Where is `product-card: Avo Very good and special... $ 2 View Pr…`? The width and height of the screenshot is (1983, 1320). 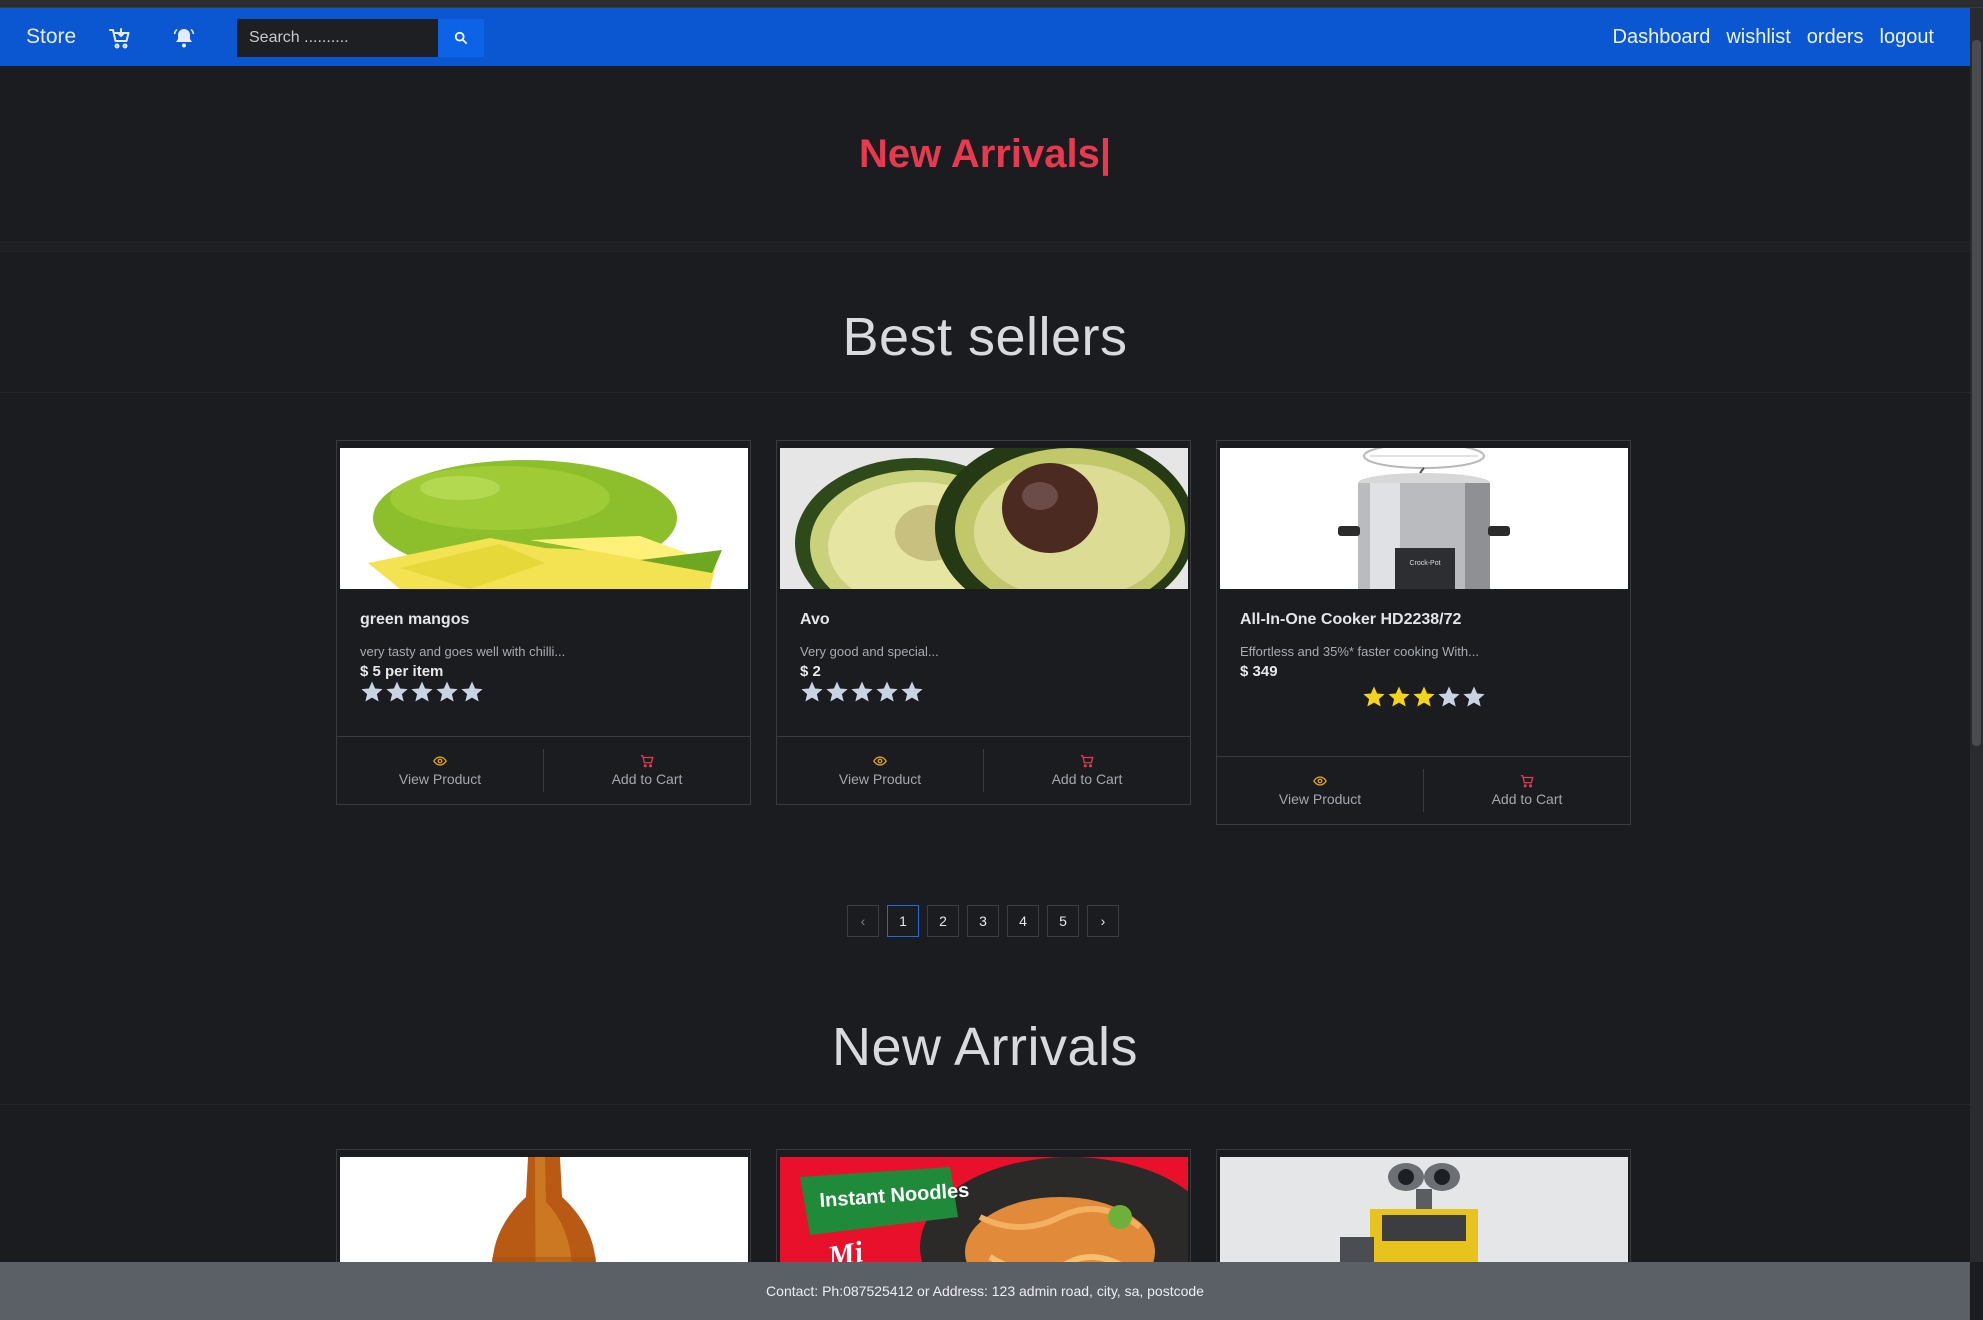 product-card: Avo Very good and special... $ 2 View Pr… is located at coordinates (983, 622).